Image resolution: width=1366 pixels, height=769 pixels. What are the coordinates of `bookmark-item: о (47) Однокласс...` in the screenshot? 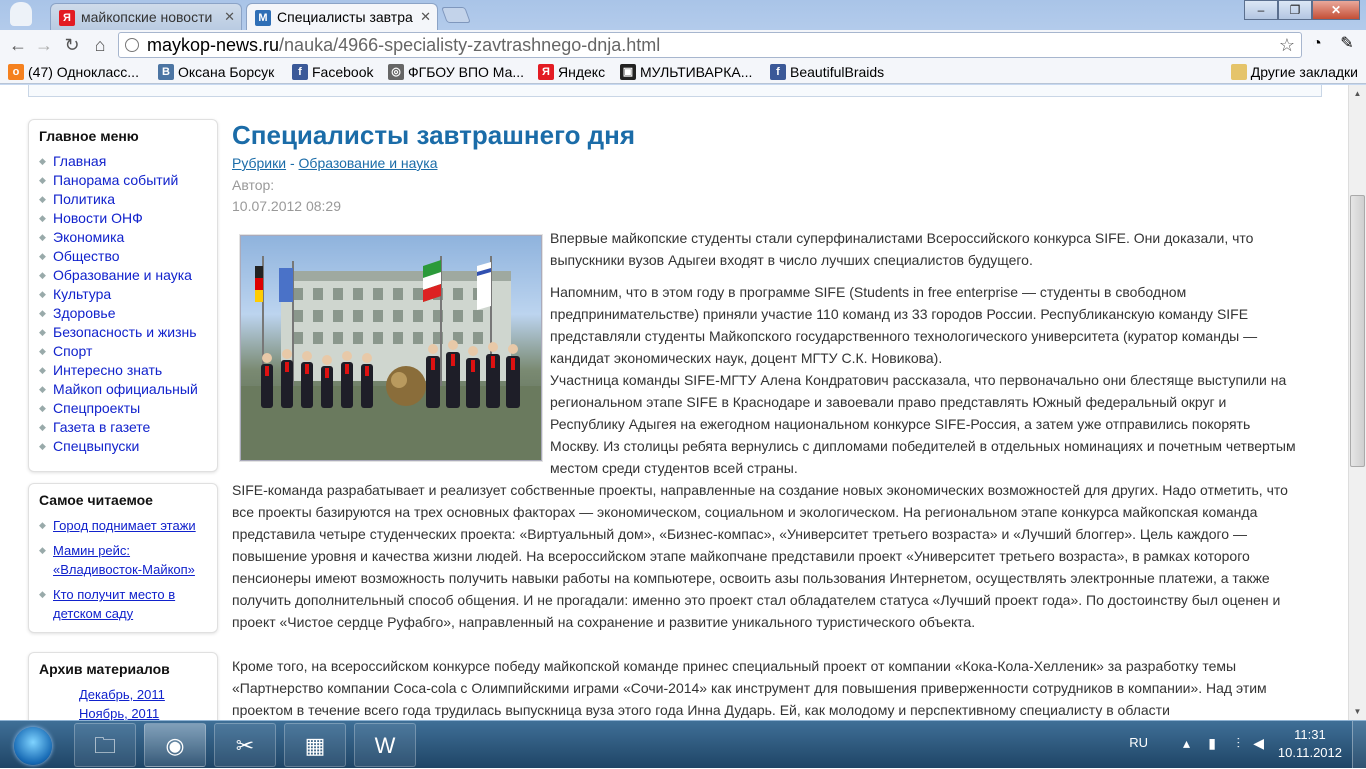 It's located at (73, 72).